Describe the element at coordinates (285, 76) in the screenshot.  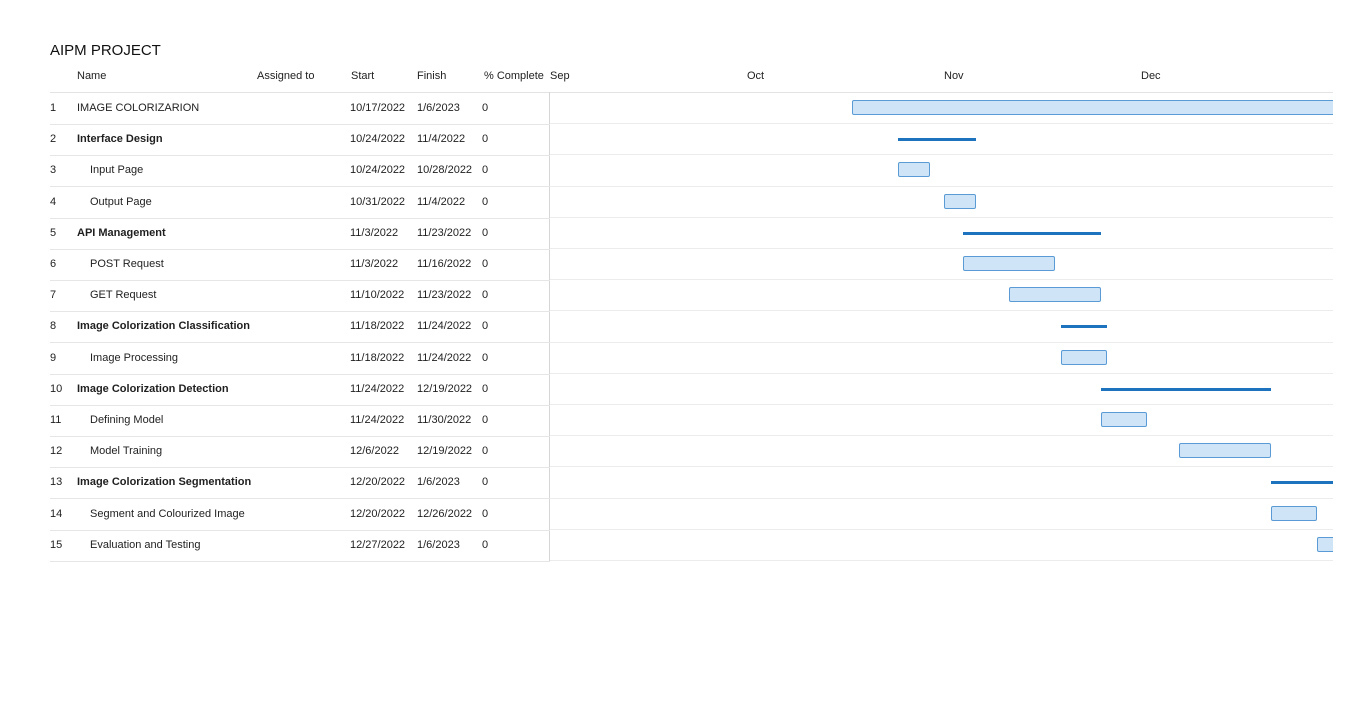
I see `column-header-assigned: Assigned to` at that location.